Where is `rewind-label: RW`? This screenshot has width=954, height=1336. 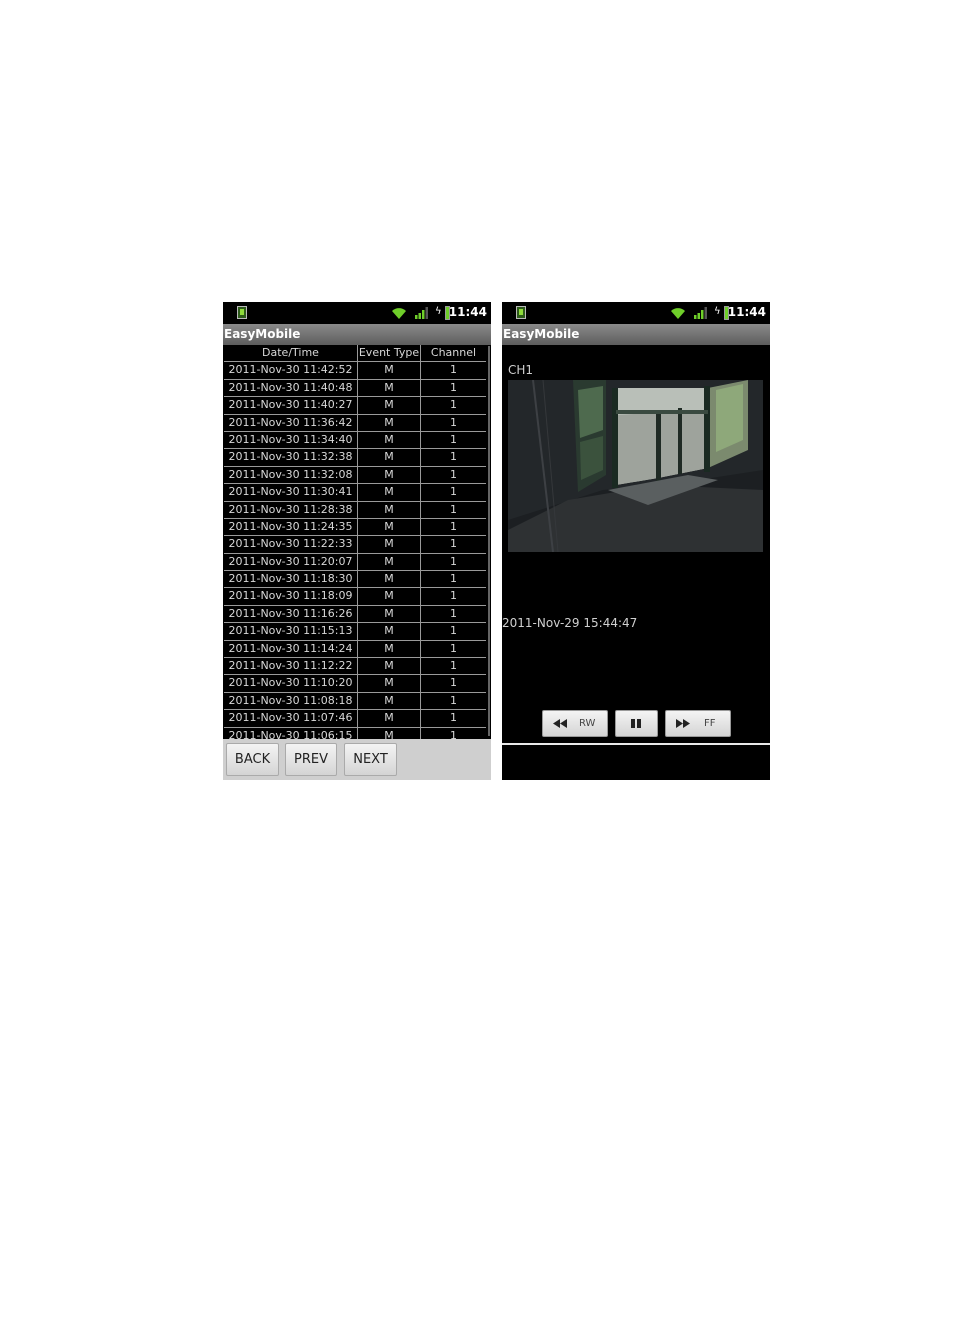 rewind-label: RW is located at coordinates (587, 723).